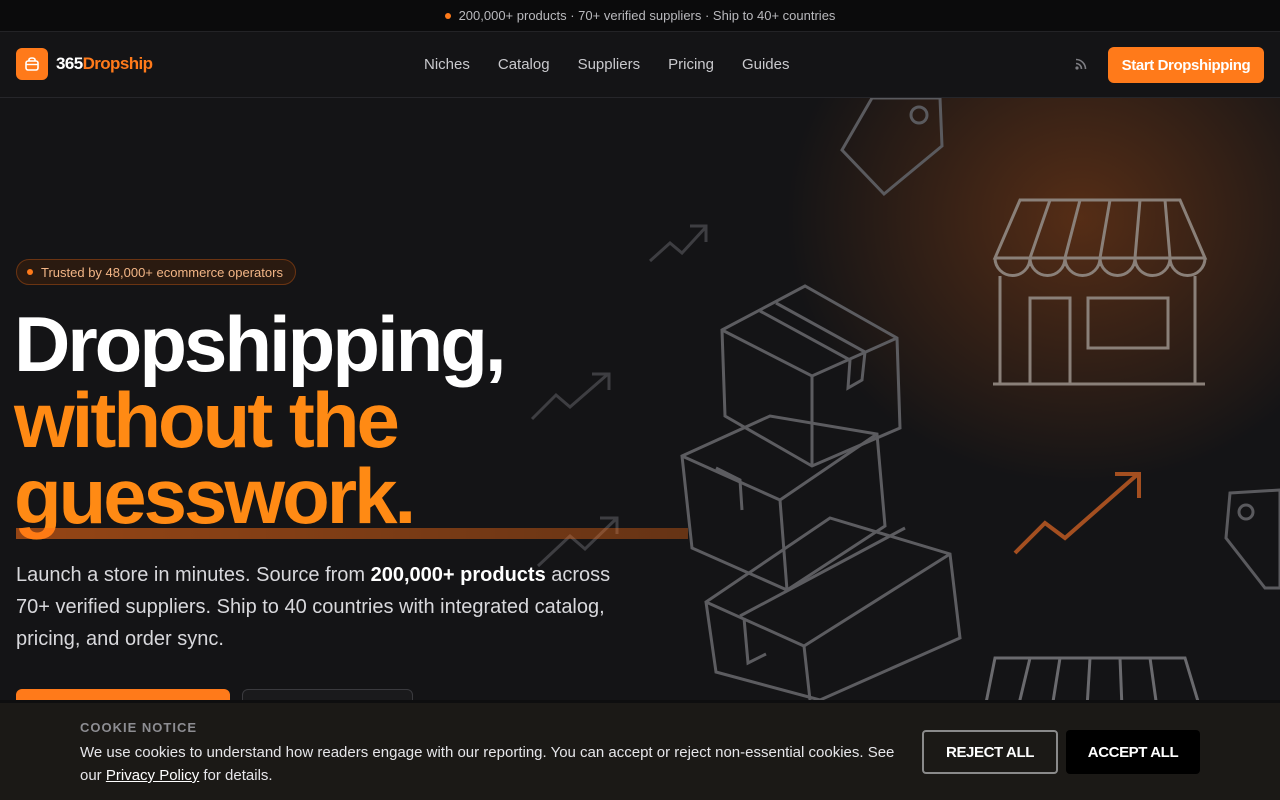 This screenshot has width=1280, height=800. What do you see at coordinates (236, 775) in the screenshot?
I see `cookie-text-2: for details.` at bounding box center [236, 775].